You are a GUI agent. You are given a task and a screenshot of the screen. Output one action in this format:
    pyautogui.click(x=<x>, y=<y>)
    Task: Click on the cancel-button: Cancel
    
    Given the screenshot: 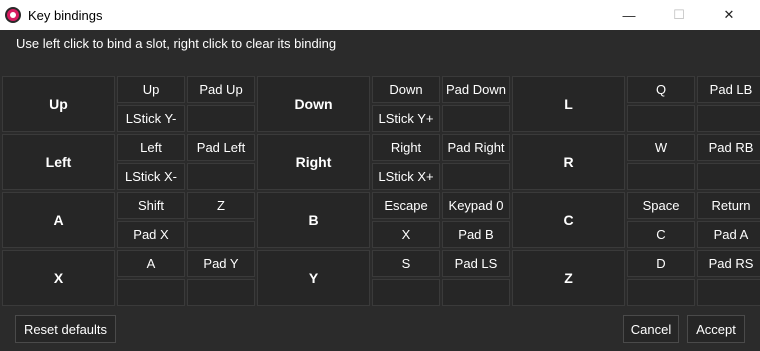 What is the action you would take?
    pyautogui.click(x=651, y=329)
    